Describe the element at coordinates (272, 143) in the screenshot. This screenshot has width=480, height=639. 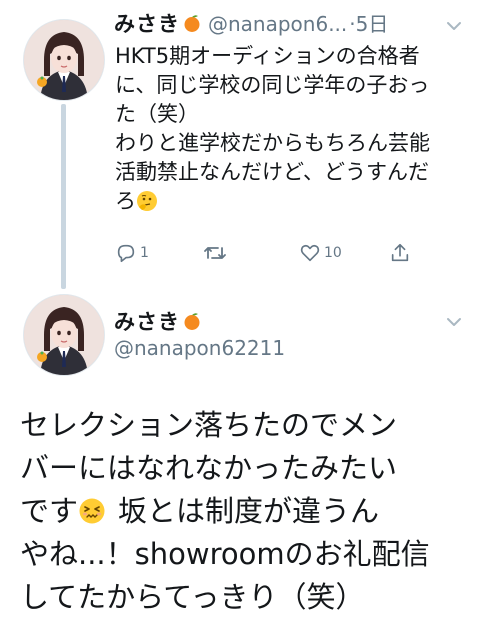
I see `tweet-text-line: わりと進学校だからもちろん芸能` at that location.